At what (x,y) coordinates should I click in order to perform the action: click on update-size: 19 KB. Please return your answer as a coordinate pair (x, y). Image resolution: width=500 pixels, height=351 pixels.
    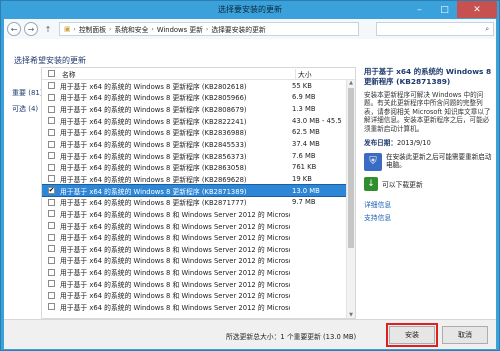
    Looking at the image, I should click on (302, 178).